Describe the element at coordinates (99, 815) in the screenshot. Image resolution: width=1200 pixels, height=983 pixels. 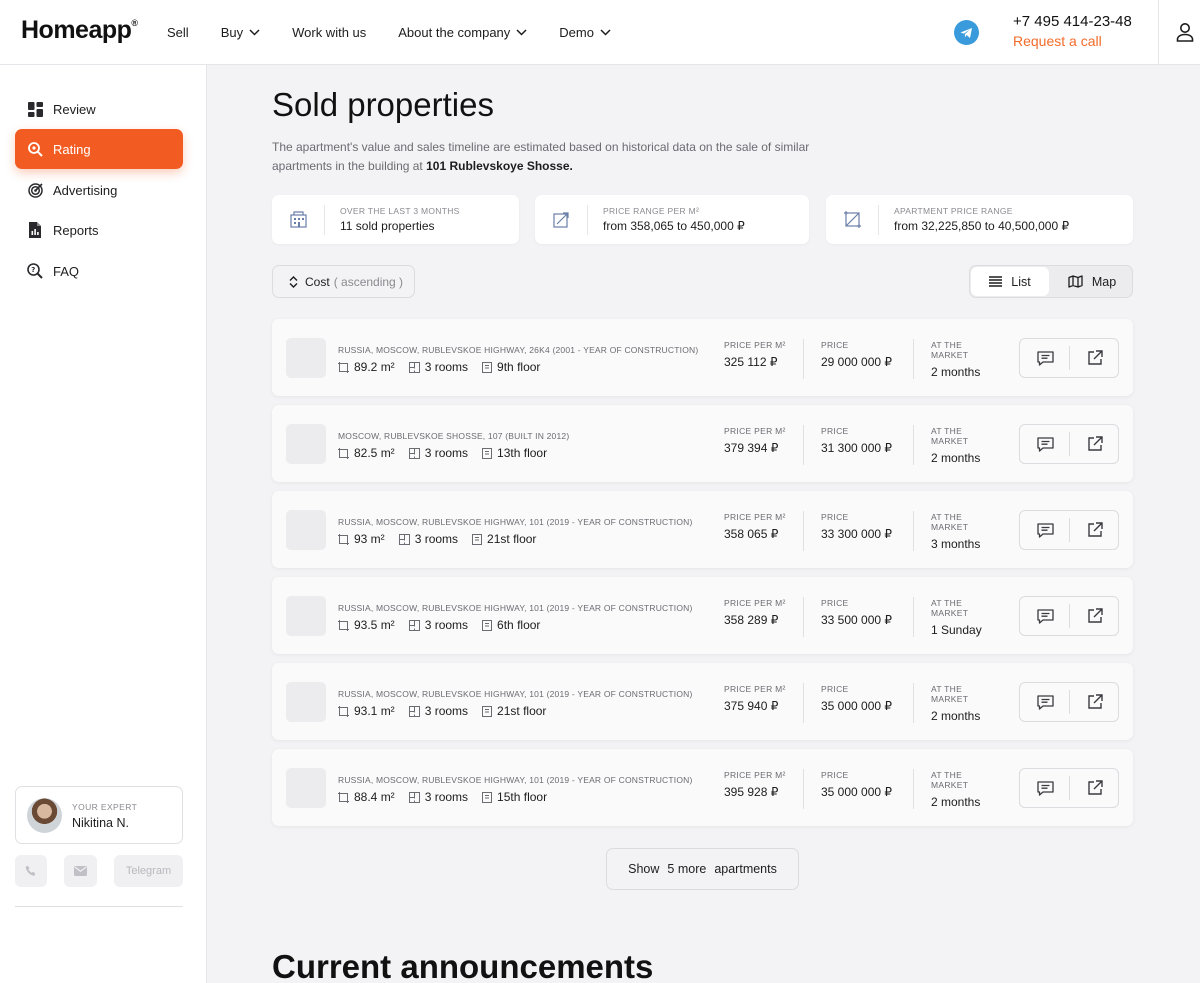
I see `expert-card: YOUR EXPERT Nikitina N.` at that location.